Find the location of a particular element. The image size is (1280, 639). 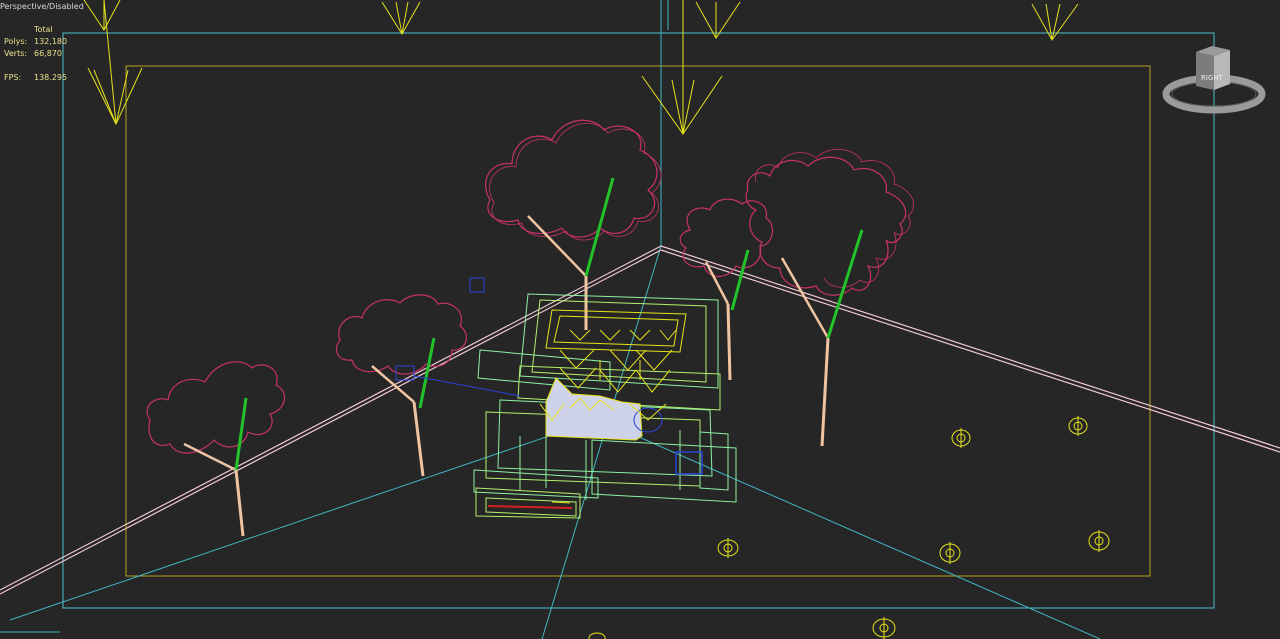

stats-header: Total is located at coordinates (39, 30).